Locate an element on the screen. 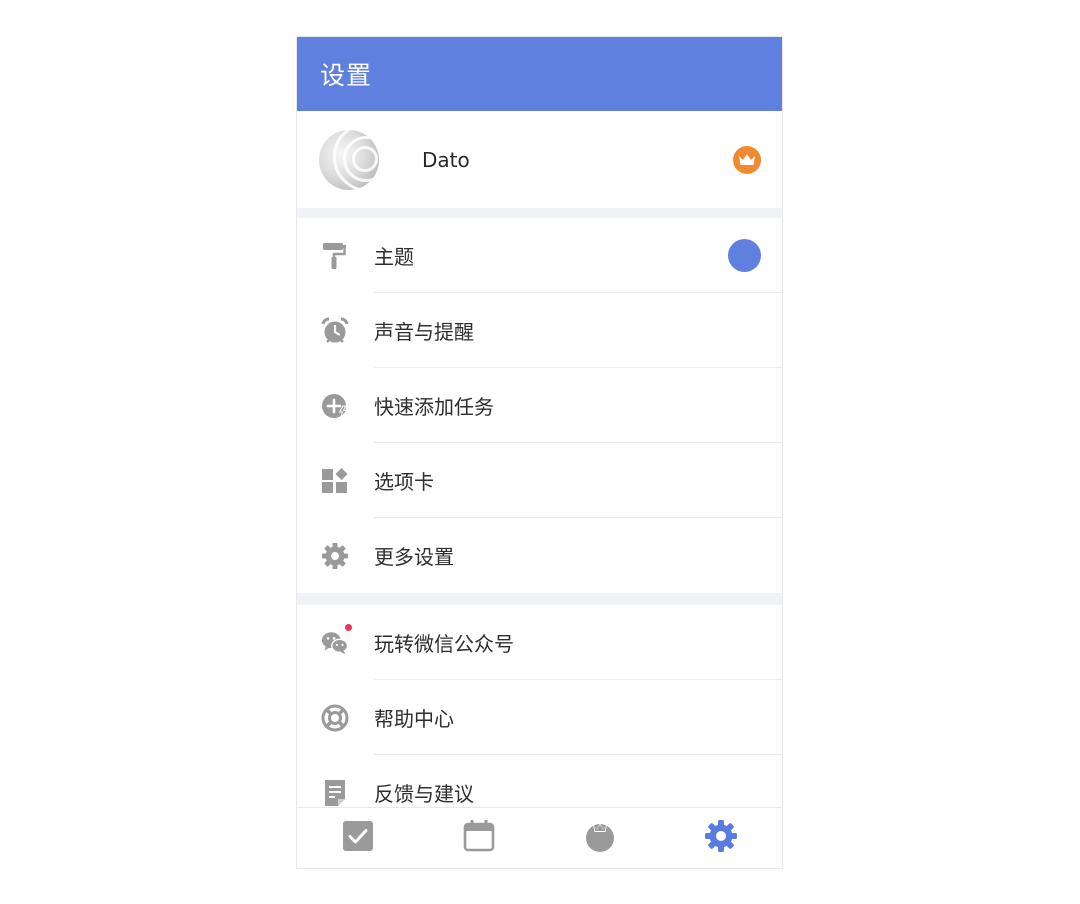 This screenshot has height=904, width=1080. tab-pomodoro is located at coordinates (600, 838).